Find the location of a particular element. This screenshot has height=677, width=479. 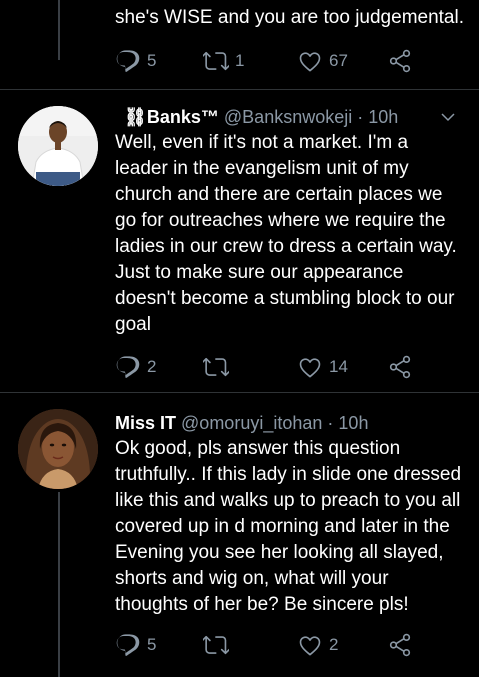

like-count: 2 is located at coordinates (334, 644).